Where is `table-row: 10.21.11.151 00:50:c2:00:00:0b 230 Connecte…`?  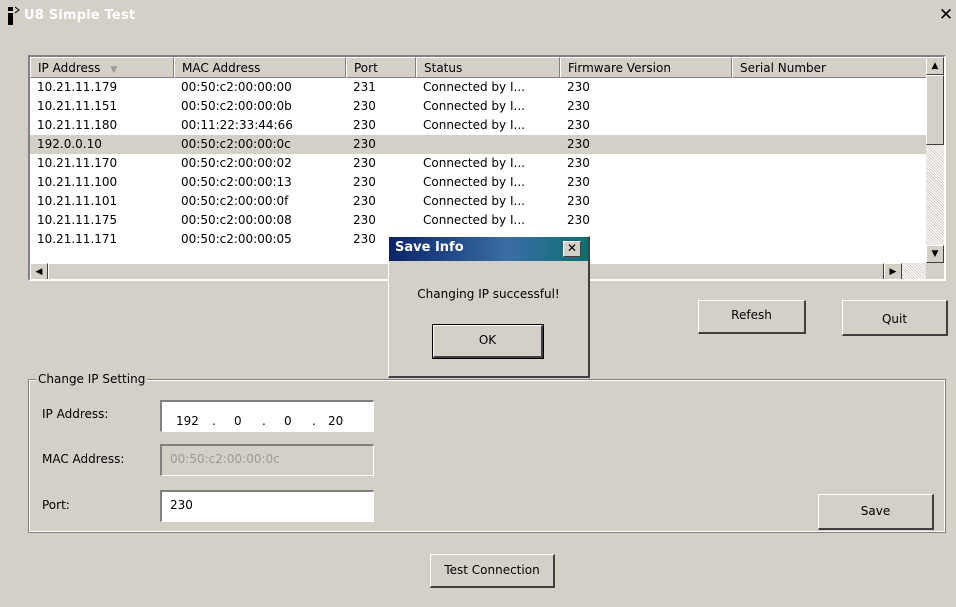 table-row: 10.21.11.151 00:50:c2:00:00:0b 230 Connecte… is located at coordinates (478, 106).